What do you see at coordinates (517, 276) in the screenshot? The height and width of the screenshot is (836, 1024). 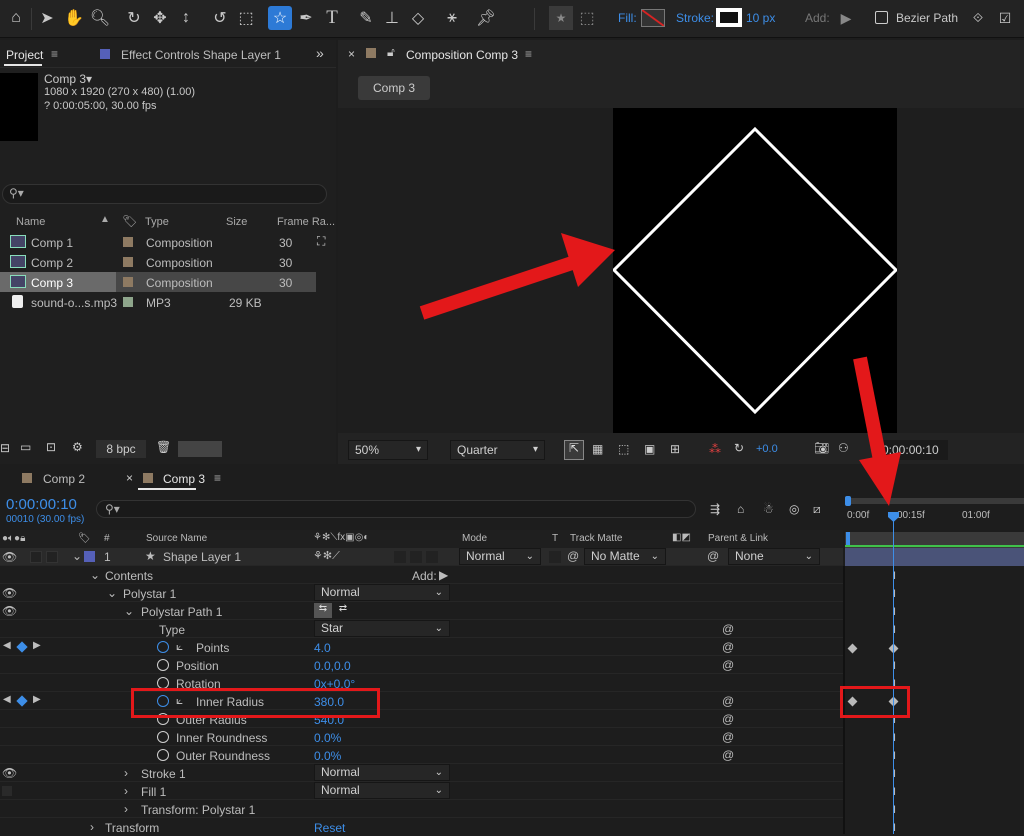 I see `arrow-to-diamond` at bounding box center [517, 276].